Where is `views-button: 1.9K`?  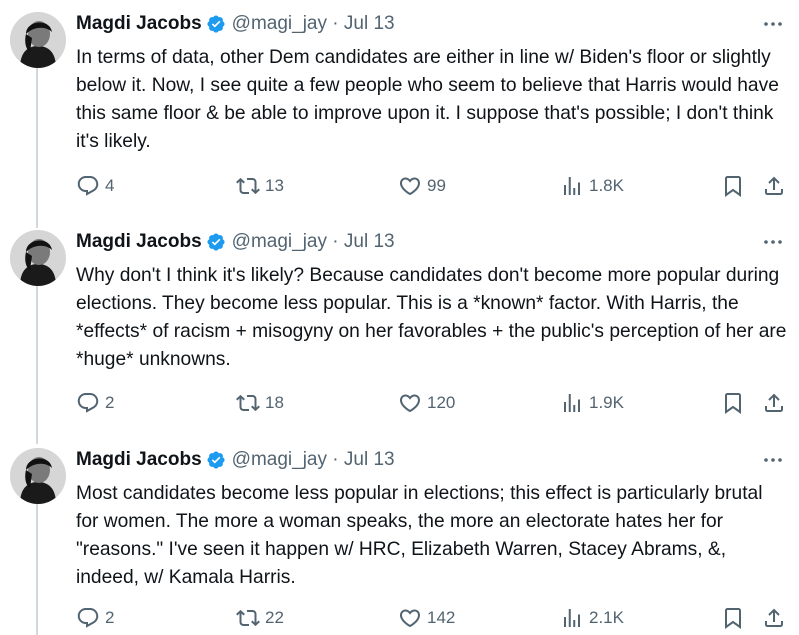
views-button: 1.9K is located at coordinates (592, 403).